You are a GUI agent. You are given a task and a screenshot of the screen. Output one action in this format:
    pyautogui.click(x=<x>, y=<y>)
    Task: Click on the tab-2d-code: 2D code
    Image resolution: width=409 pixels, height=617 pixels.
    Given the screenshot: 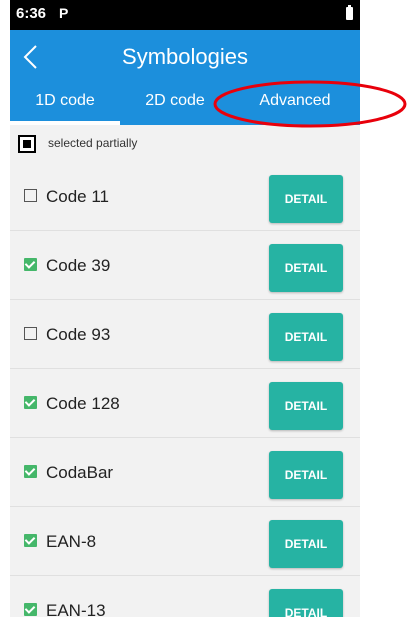 What is the action you would take?
    pyautogui.click(x=175, y=105)
    